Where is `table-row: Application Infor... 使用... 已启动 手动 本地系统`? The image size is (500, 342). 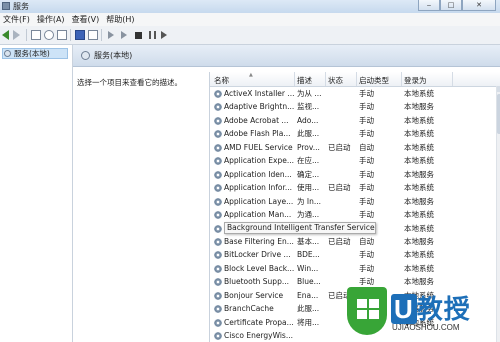 table-row: Application Infor... 使用... 已启动 手动 本地系统 is located at coordinates (352, 187).